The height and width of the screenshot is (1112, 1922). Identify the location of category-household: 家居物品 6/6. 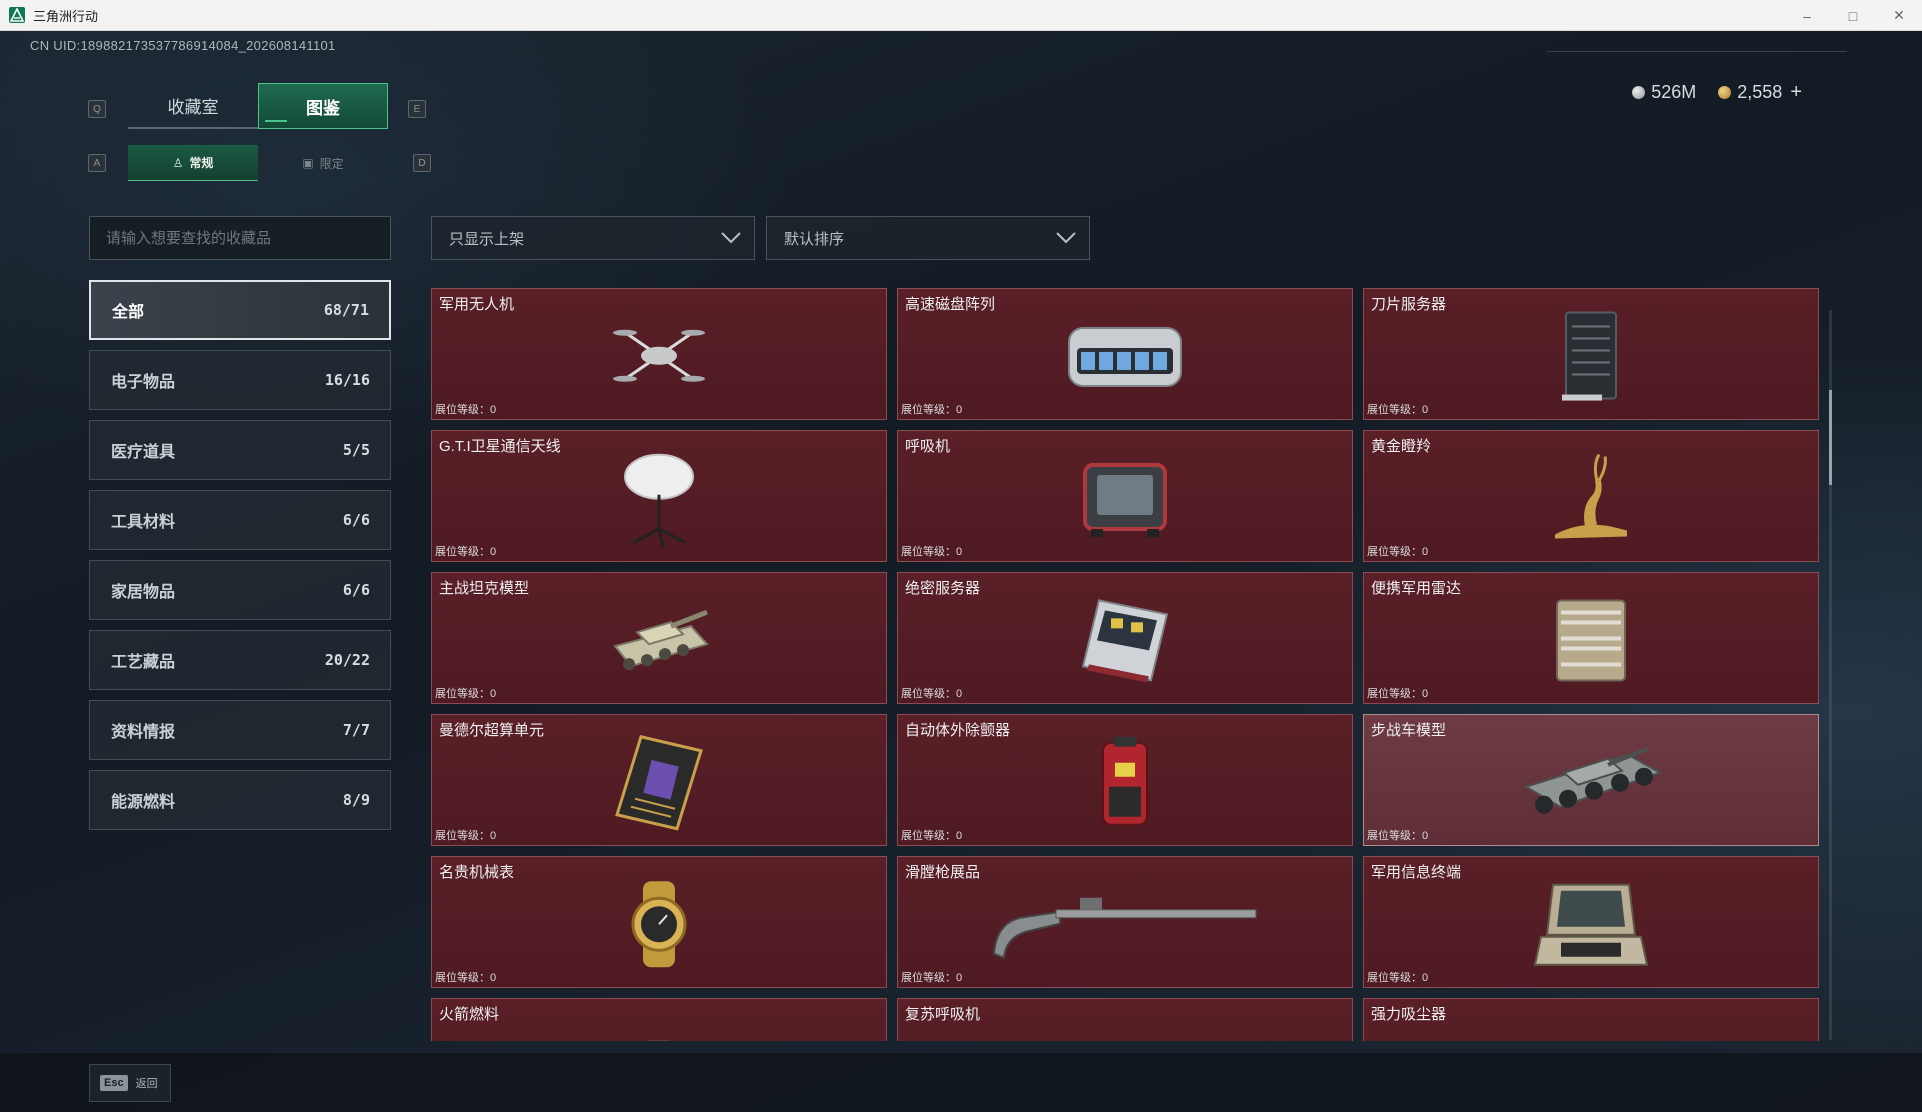
(240, 590).